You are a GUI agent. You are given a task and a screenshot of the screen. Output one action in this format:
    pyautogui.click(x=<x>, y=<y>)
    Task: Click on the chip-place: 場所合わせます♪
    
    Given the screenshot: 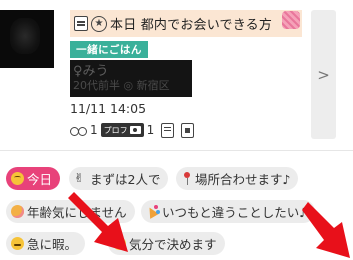 What is the action you would take?
    pyautogui.click(x=237, y=178)
    